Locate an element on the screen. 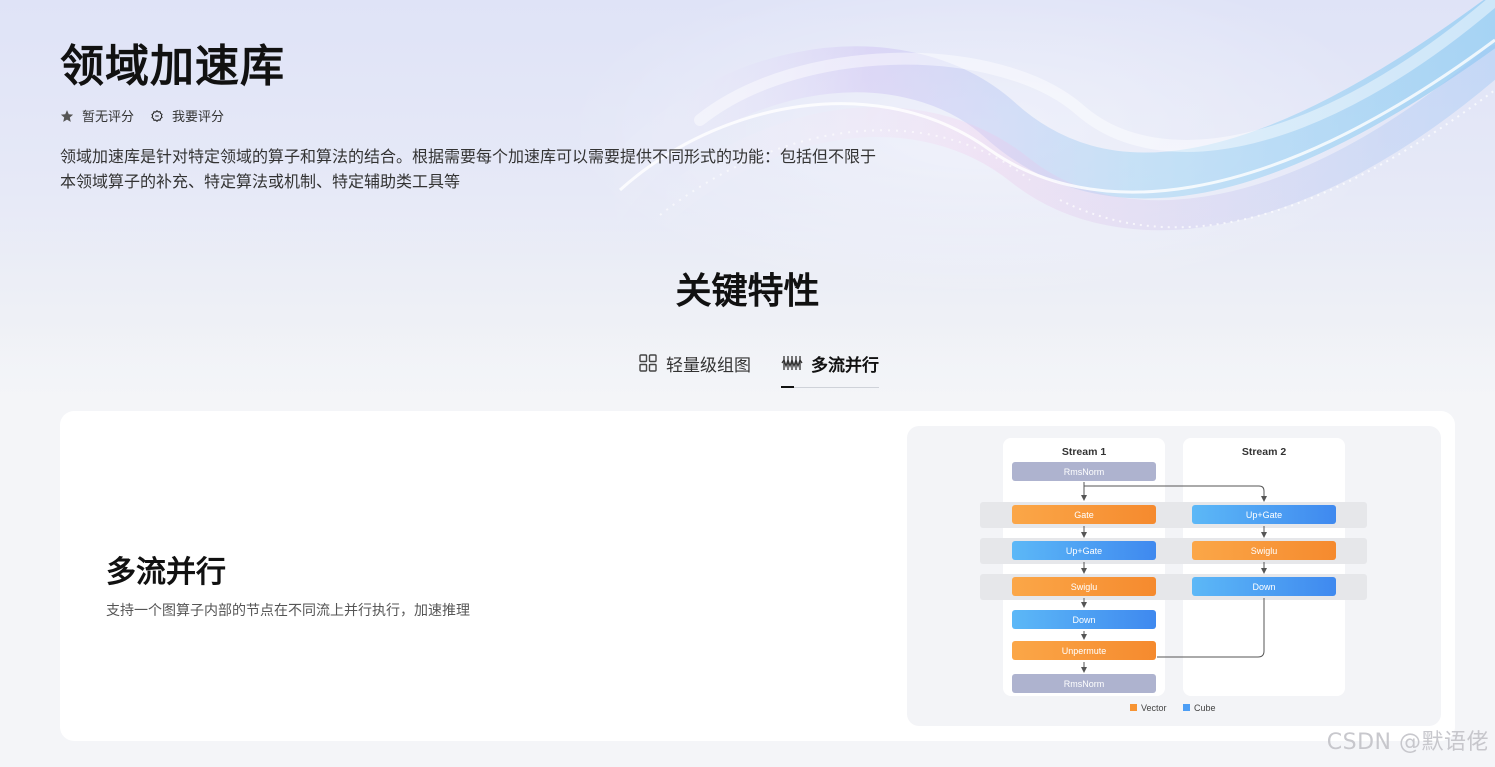  node-label: Unpermute is located at coordinates (1084, 651).